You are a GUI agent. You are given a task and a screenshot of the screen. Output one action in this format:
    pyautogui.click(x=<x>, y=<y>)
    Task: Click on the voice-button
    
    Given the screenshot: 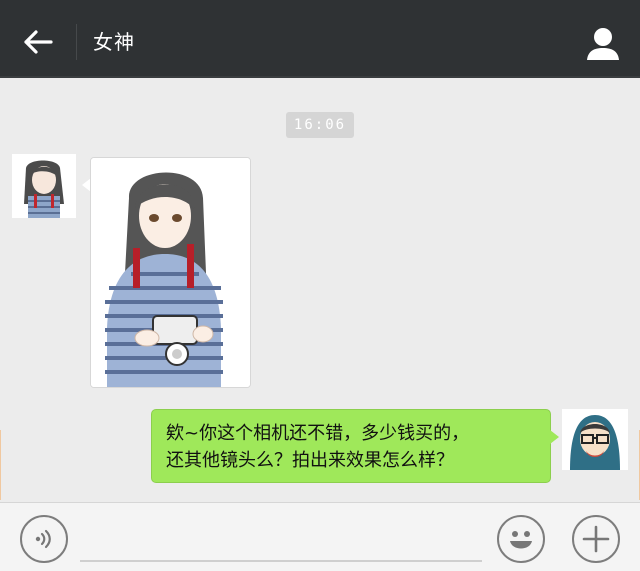 What is the action you would take?
    pyautogui.click(x=44, y=539)
    